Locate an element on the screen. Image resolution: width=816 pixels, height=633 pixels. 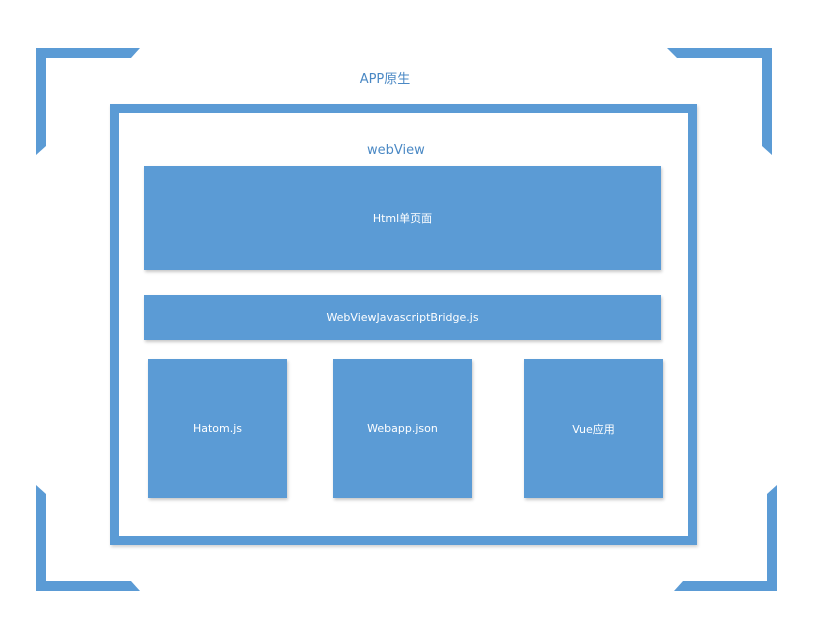
html-single-page-block: Html单页面 is located at coordinates (402, 218).